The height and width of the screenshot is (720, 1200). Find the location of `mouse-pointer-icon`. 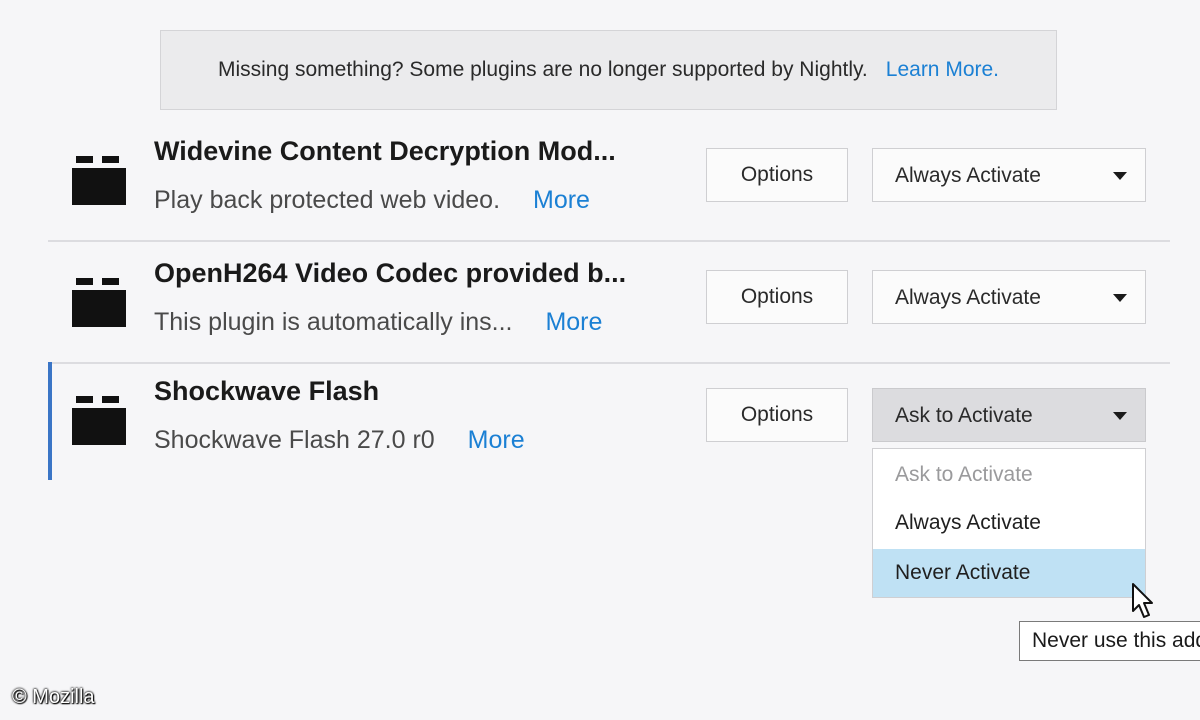

mouse-pointer-icon is located at coordinates (1142, 600).